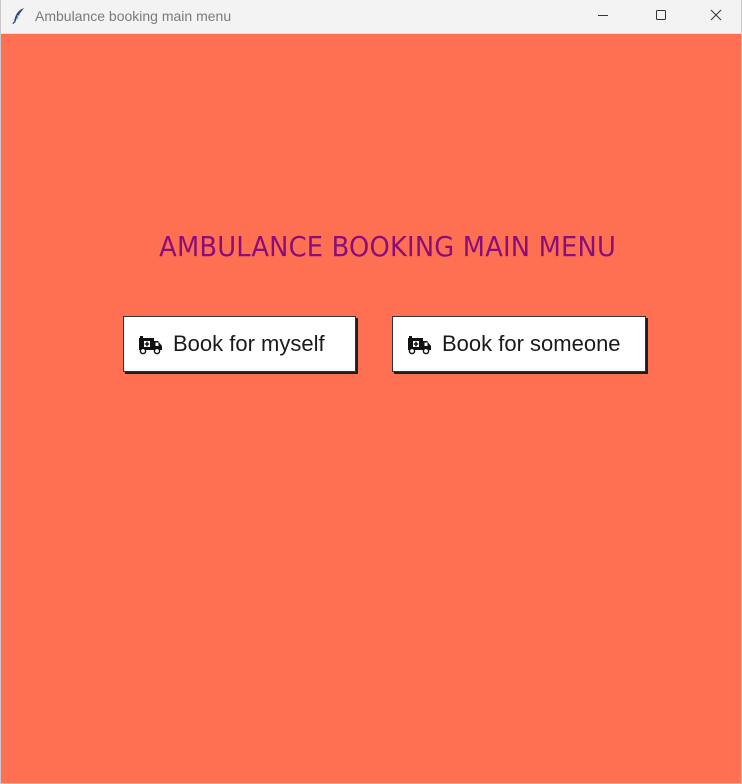 Image resolution: width=742 pixels, height=784 pixels. I want to click on page-title: AMBULANCE BOOKING MAIN MENU, so click(387, 246).